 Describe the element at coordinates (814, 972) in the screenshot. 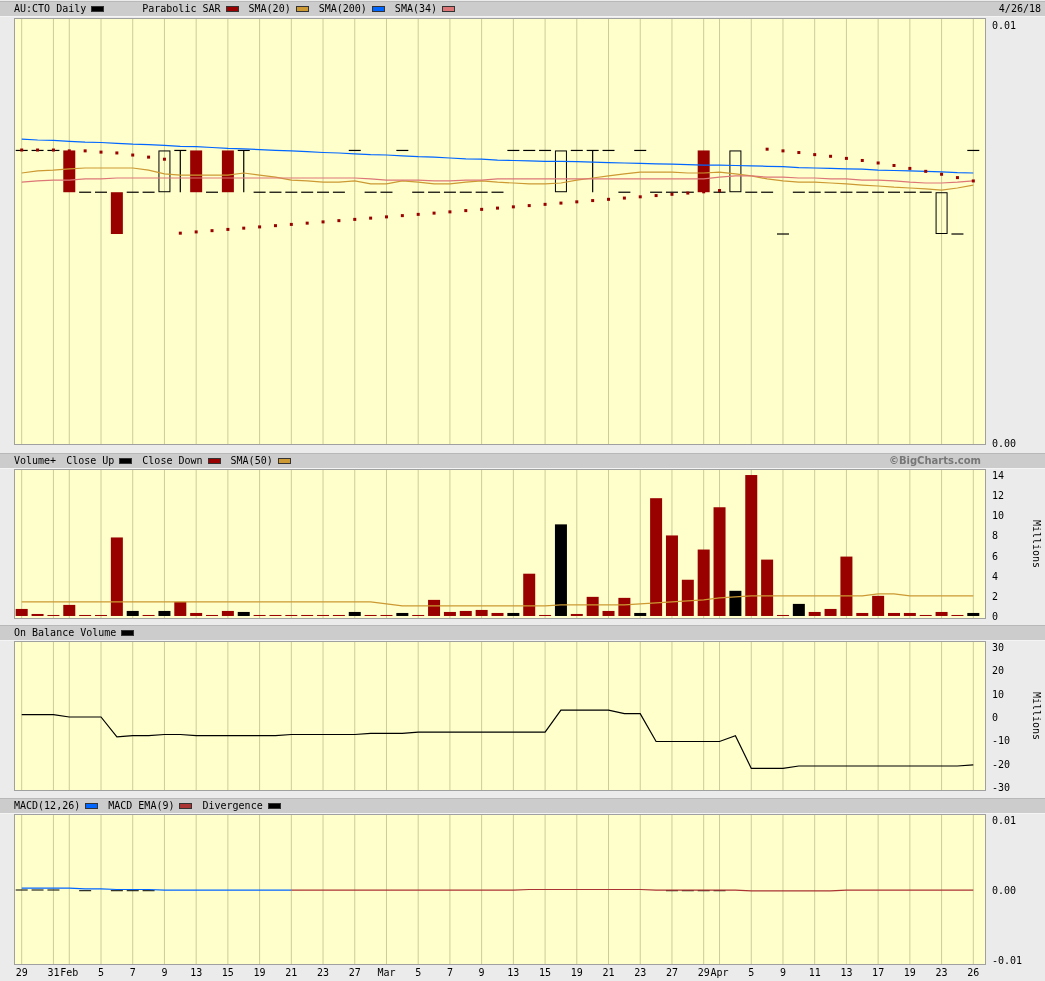

I see `axis-label: 11` at that location.